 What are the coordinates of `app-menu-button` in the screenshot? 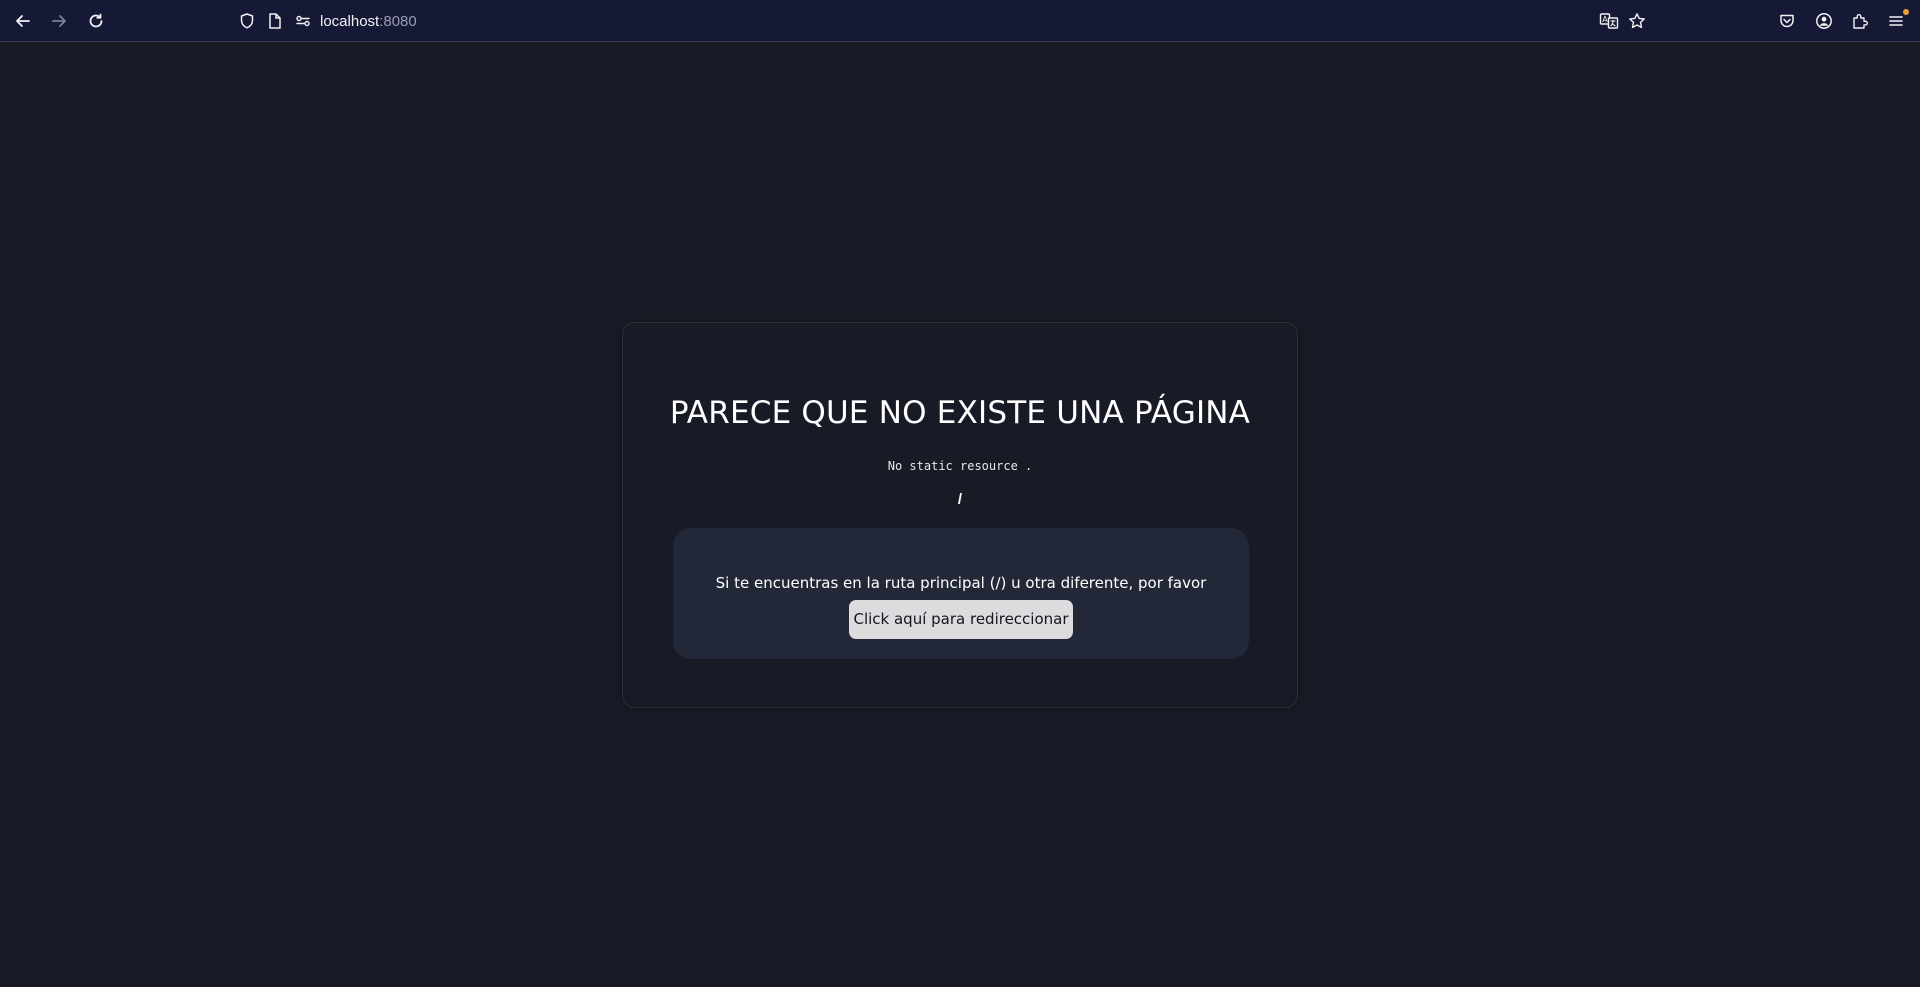 It's located at (1896, 21).